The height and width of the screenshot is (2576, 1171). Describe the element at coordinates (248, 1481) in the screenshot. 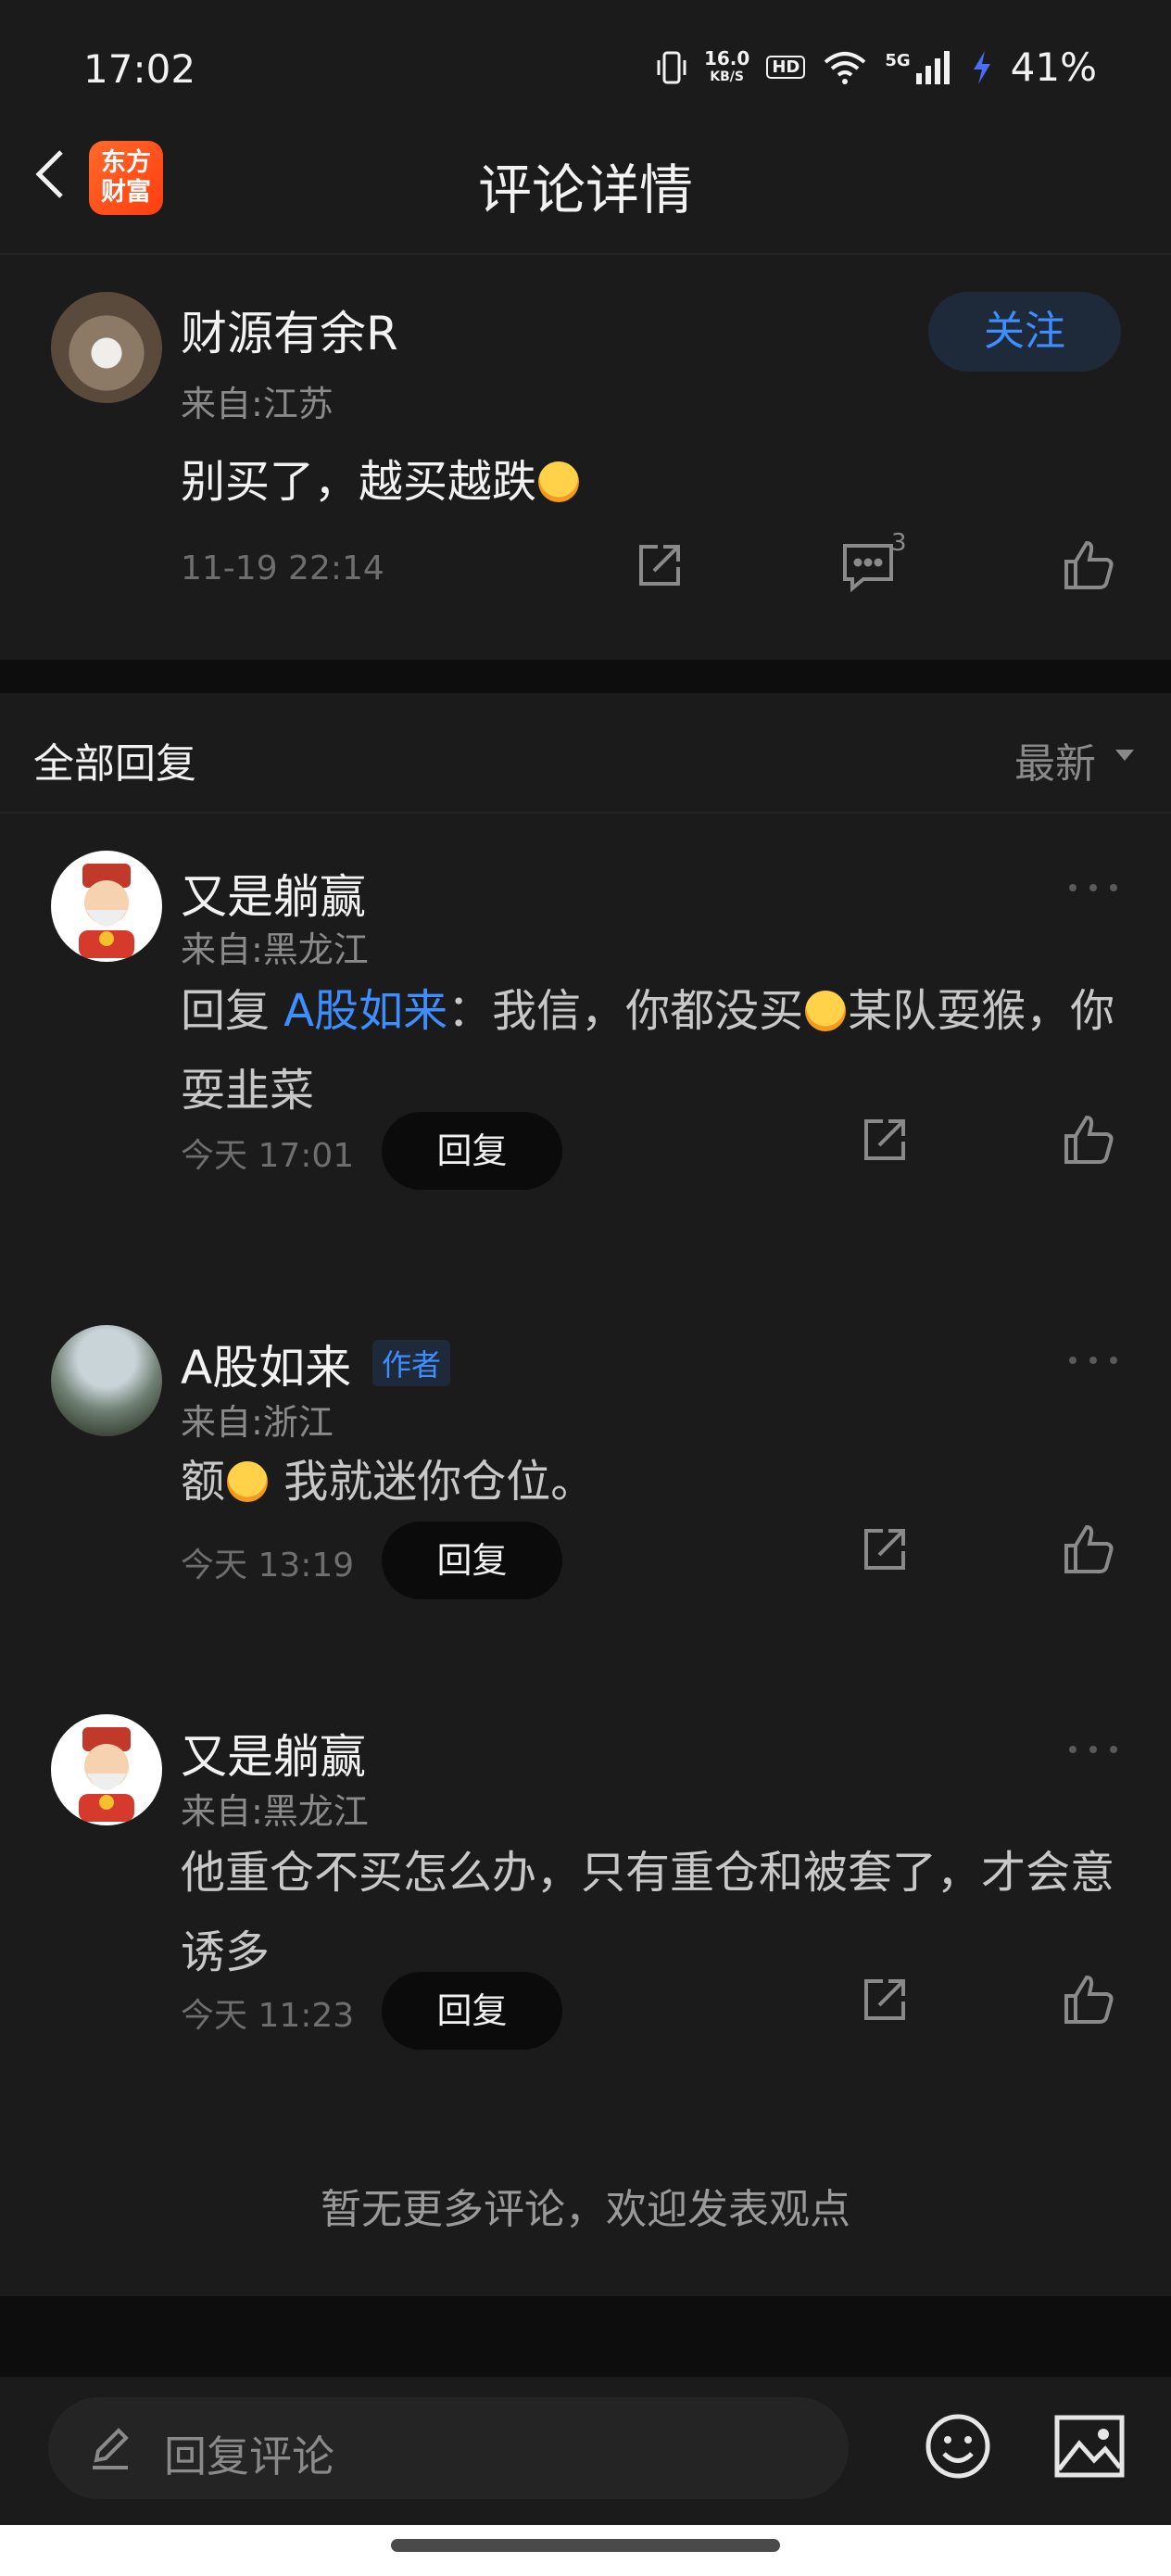

I see `dizzy-emoji-icon` at that location.